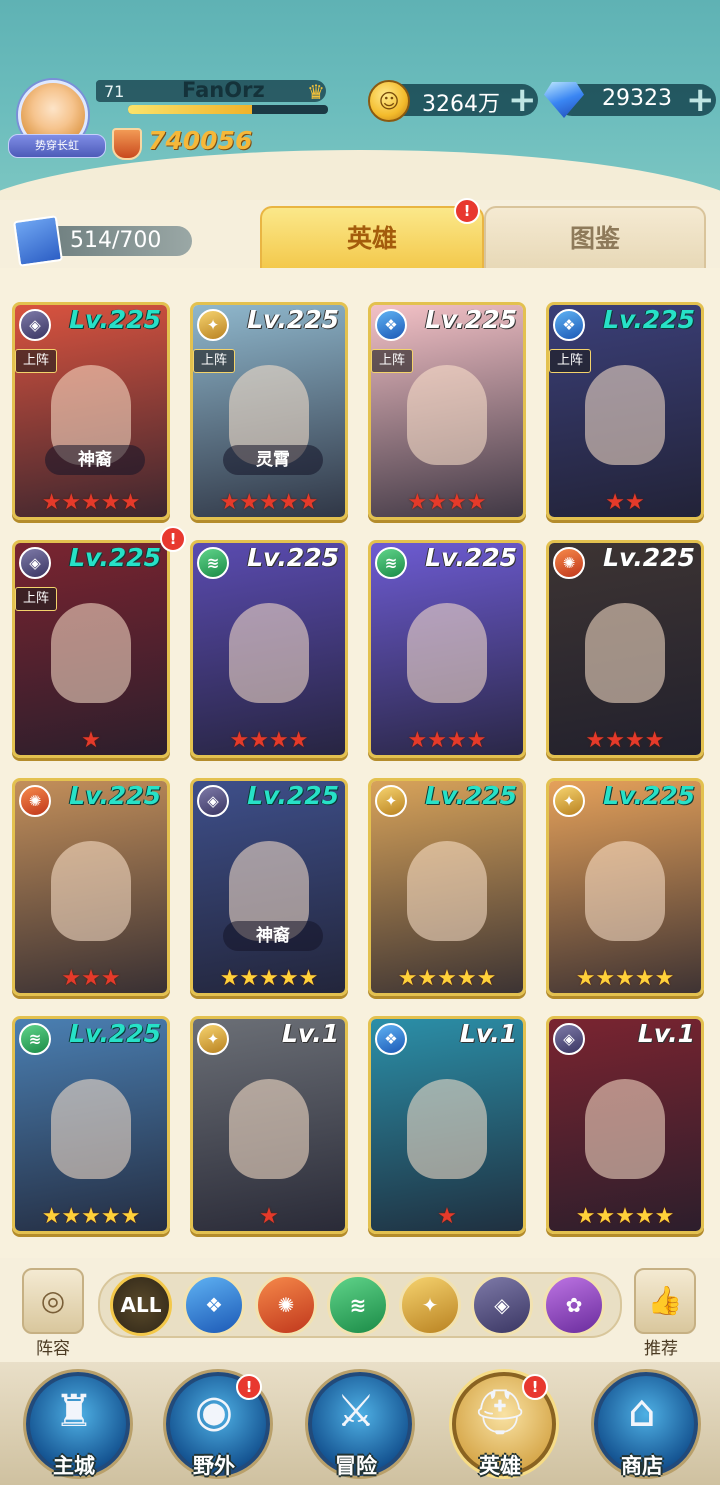 The width and height of the screenshot is (720, 1485). What do you see at coordinates (625, 502) in the screenshot?
I see `hero-stars: ★★` at bounding box center [625, 502].